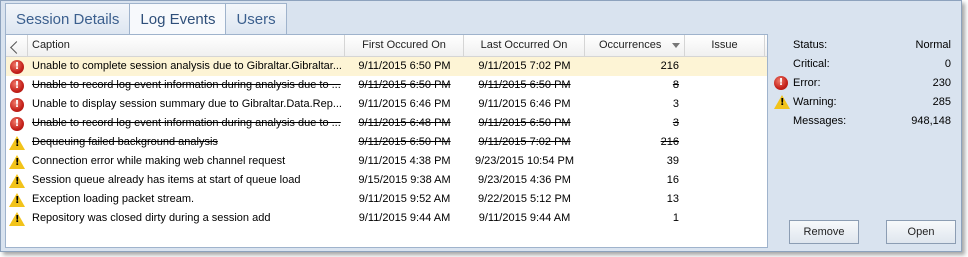 This screenshot has height=257, width=968. What do you see at coordinates (404, 199) in the screenshot?
I see `first-occurred-cell: 9/11/2015 9:52 AM` at bounding box center [404, 199].